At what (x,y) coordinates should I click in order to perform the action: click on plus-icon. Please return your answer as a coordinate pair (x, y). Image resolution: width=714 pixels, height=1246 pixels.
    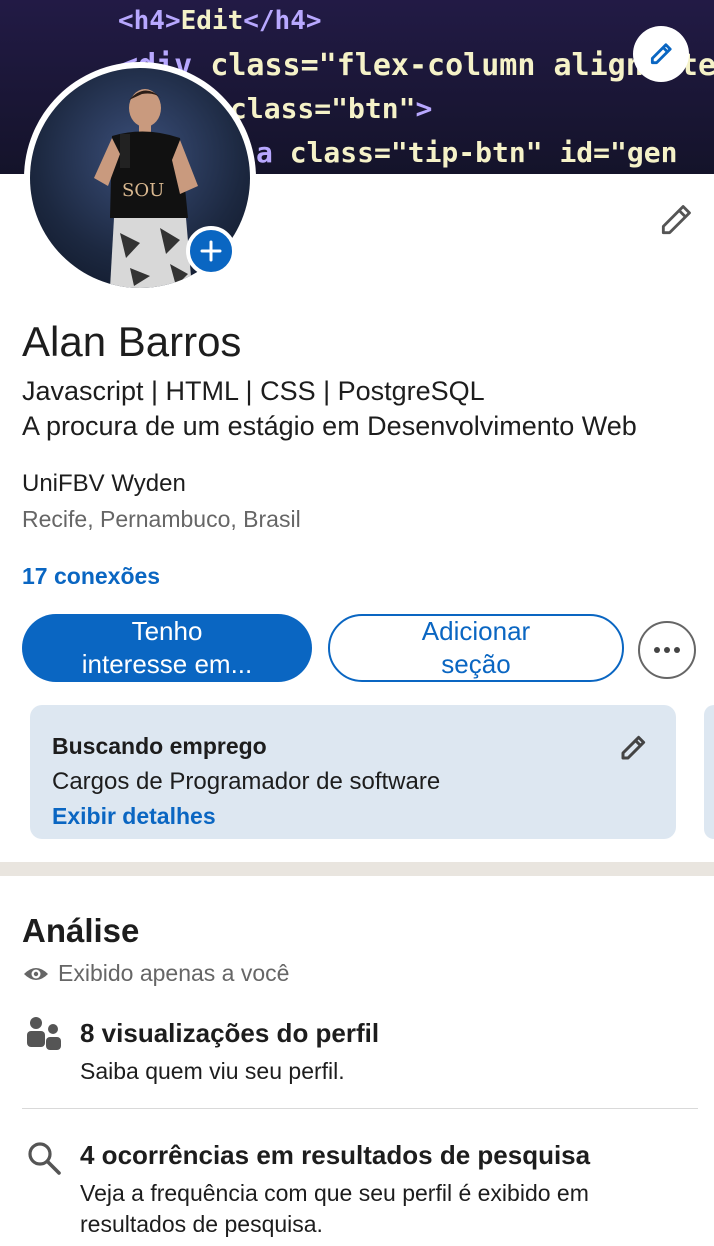
    Looking at the image, I should click on (211, 251).